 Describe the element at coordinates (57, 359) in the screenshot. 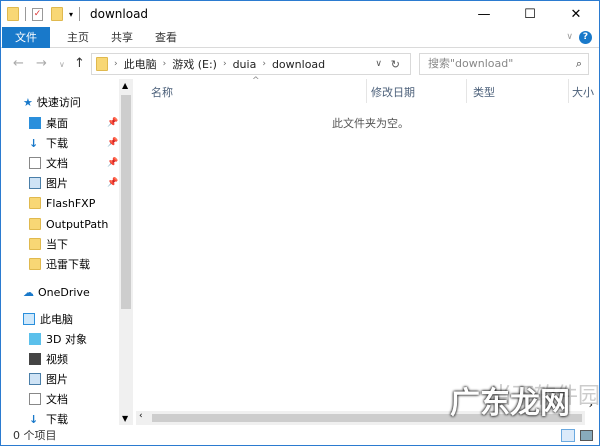

I see `nav-label: 视频` at that location.